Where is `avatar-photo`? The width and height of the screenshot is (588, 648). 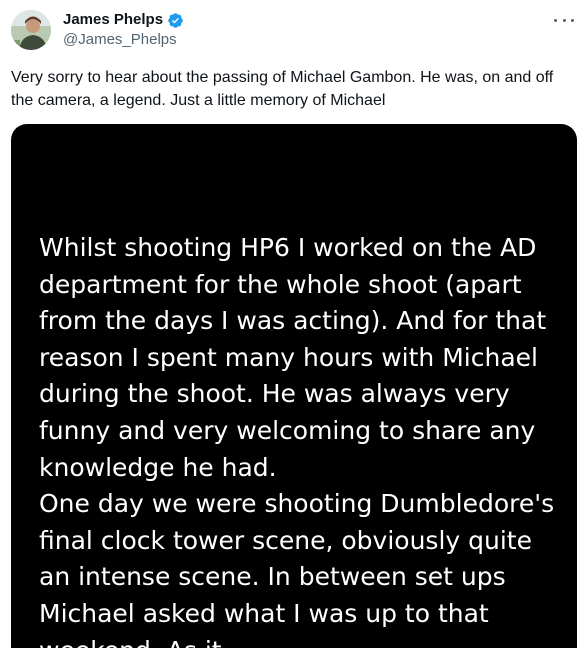
avatar-photo is located at coordinates (31, 30).